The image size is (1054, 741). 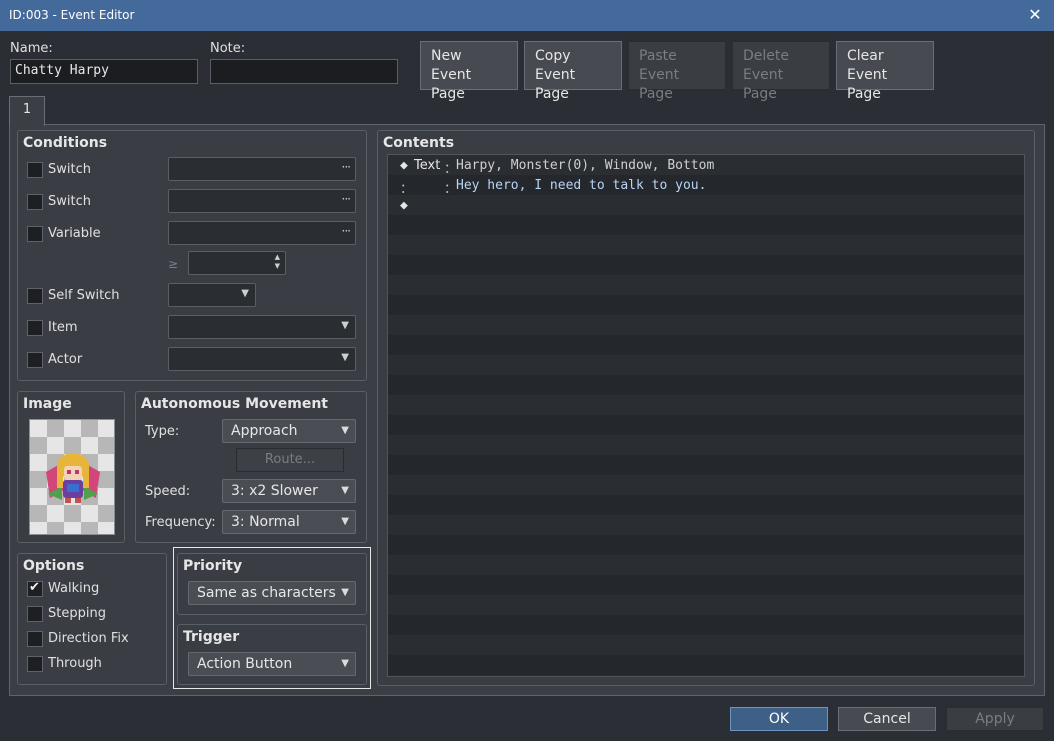 I want to click on greater-equal-symbol: ≥, so click(x=173, y=264).